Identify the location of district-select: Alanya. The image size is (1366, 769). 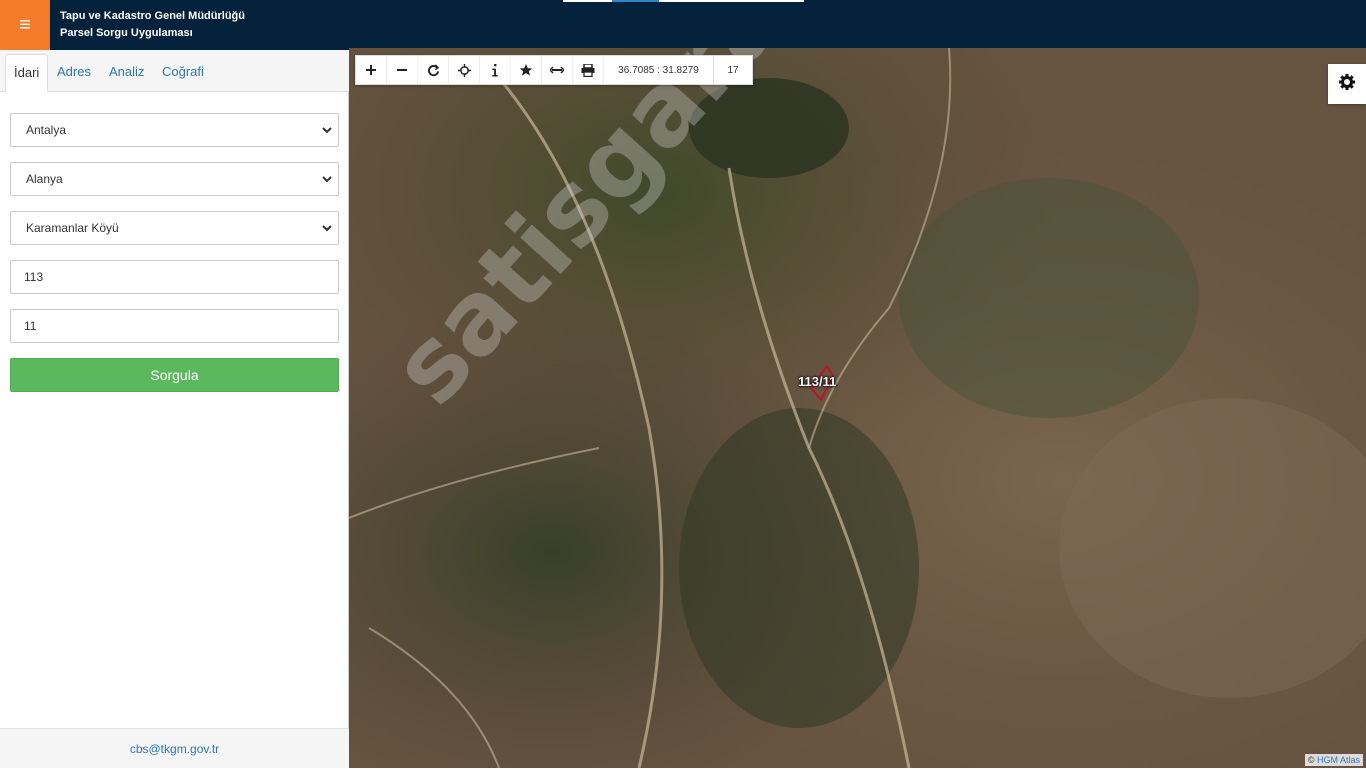
(174, 179).